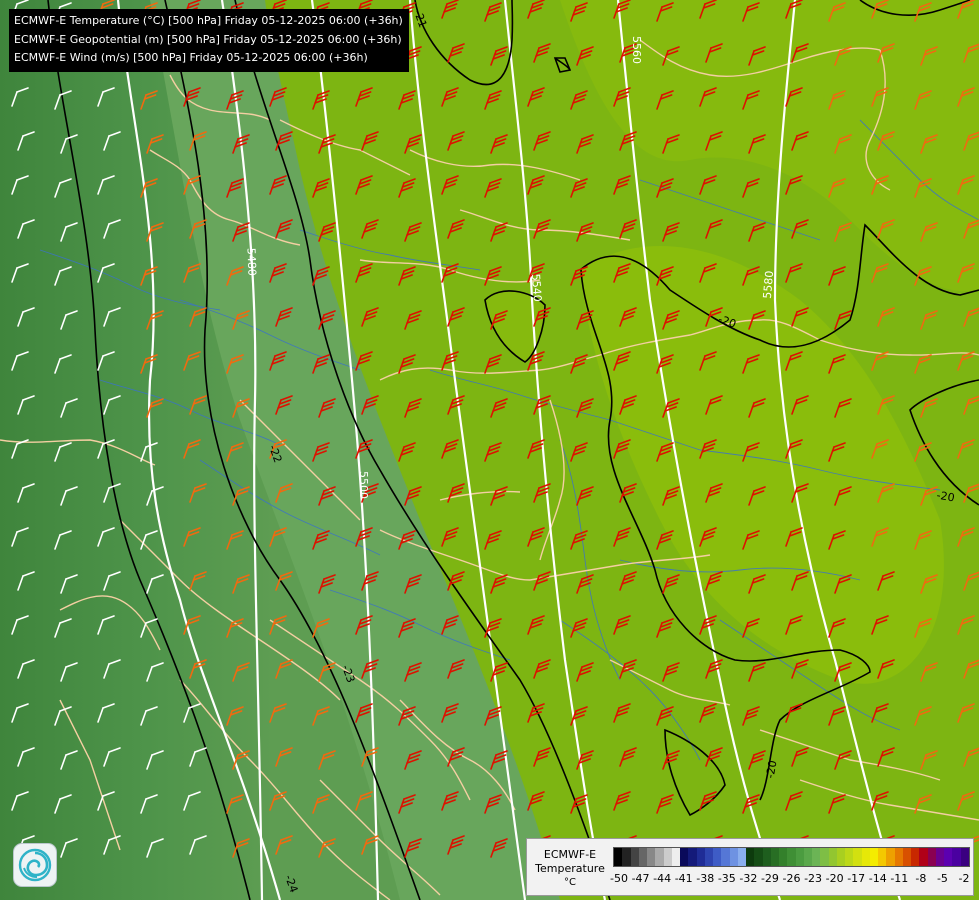 The width and height of the screenshot is (979, 900). Describe the element at coordinates (921, 878) in the screenshot. I see `legend-tick-label: -8` at that location.